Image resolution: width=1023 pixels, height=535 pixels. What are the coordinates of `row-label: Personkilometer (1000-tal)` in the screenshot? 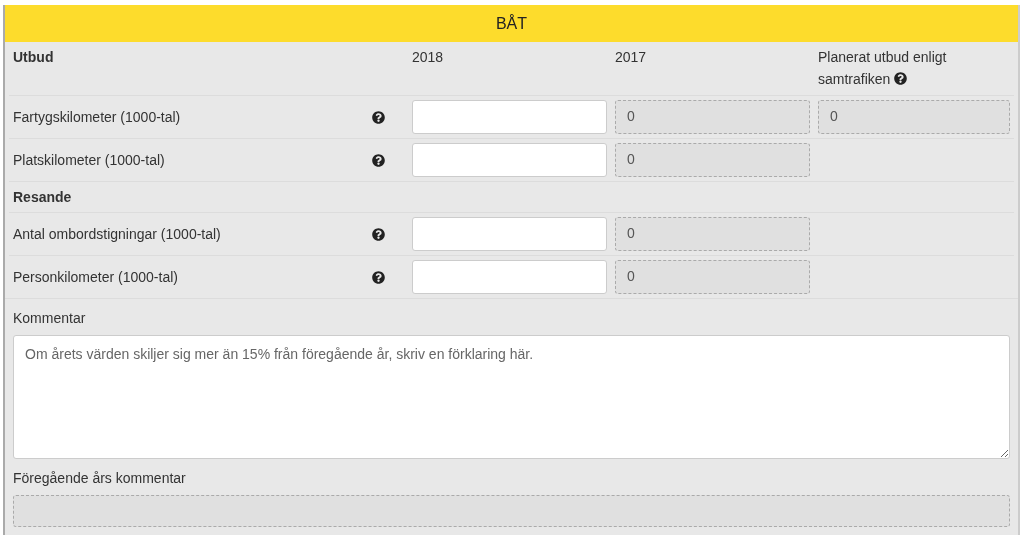 It's located at (95, 277).